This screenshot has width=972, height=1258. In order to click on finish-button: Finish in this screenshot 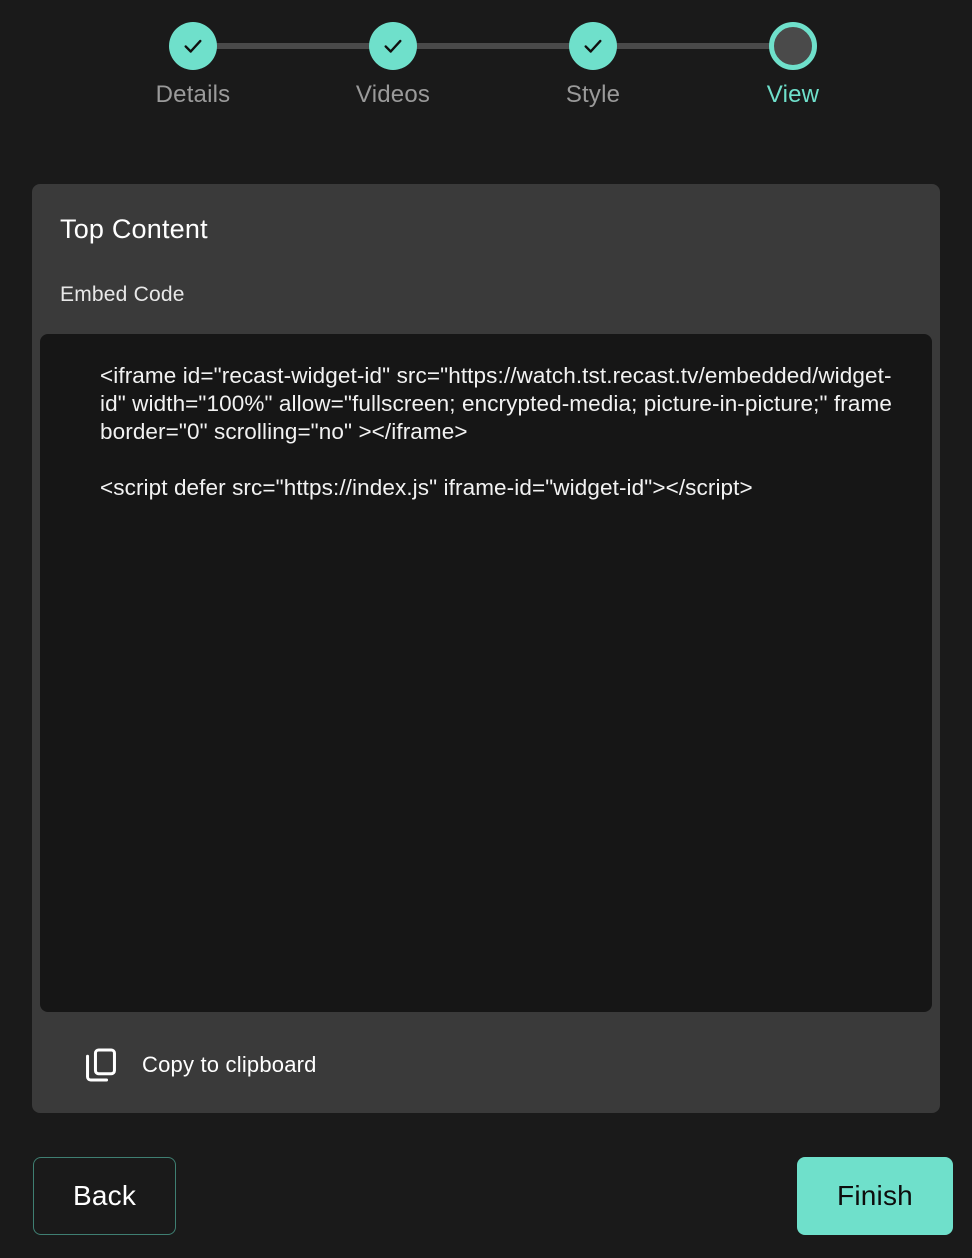, I will do `click(875, 1196)`.